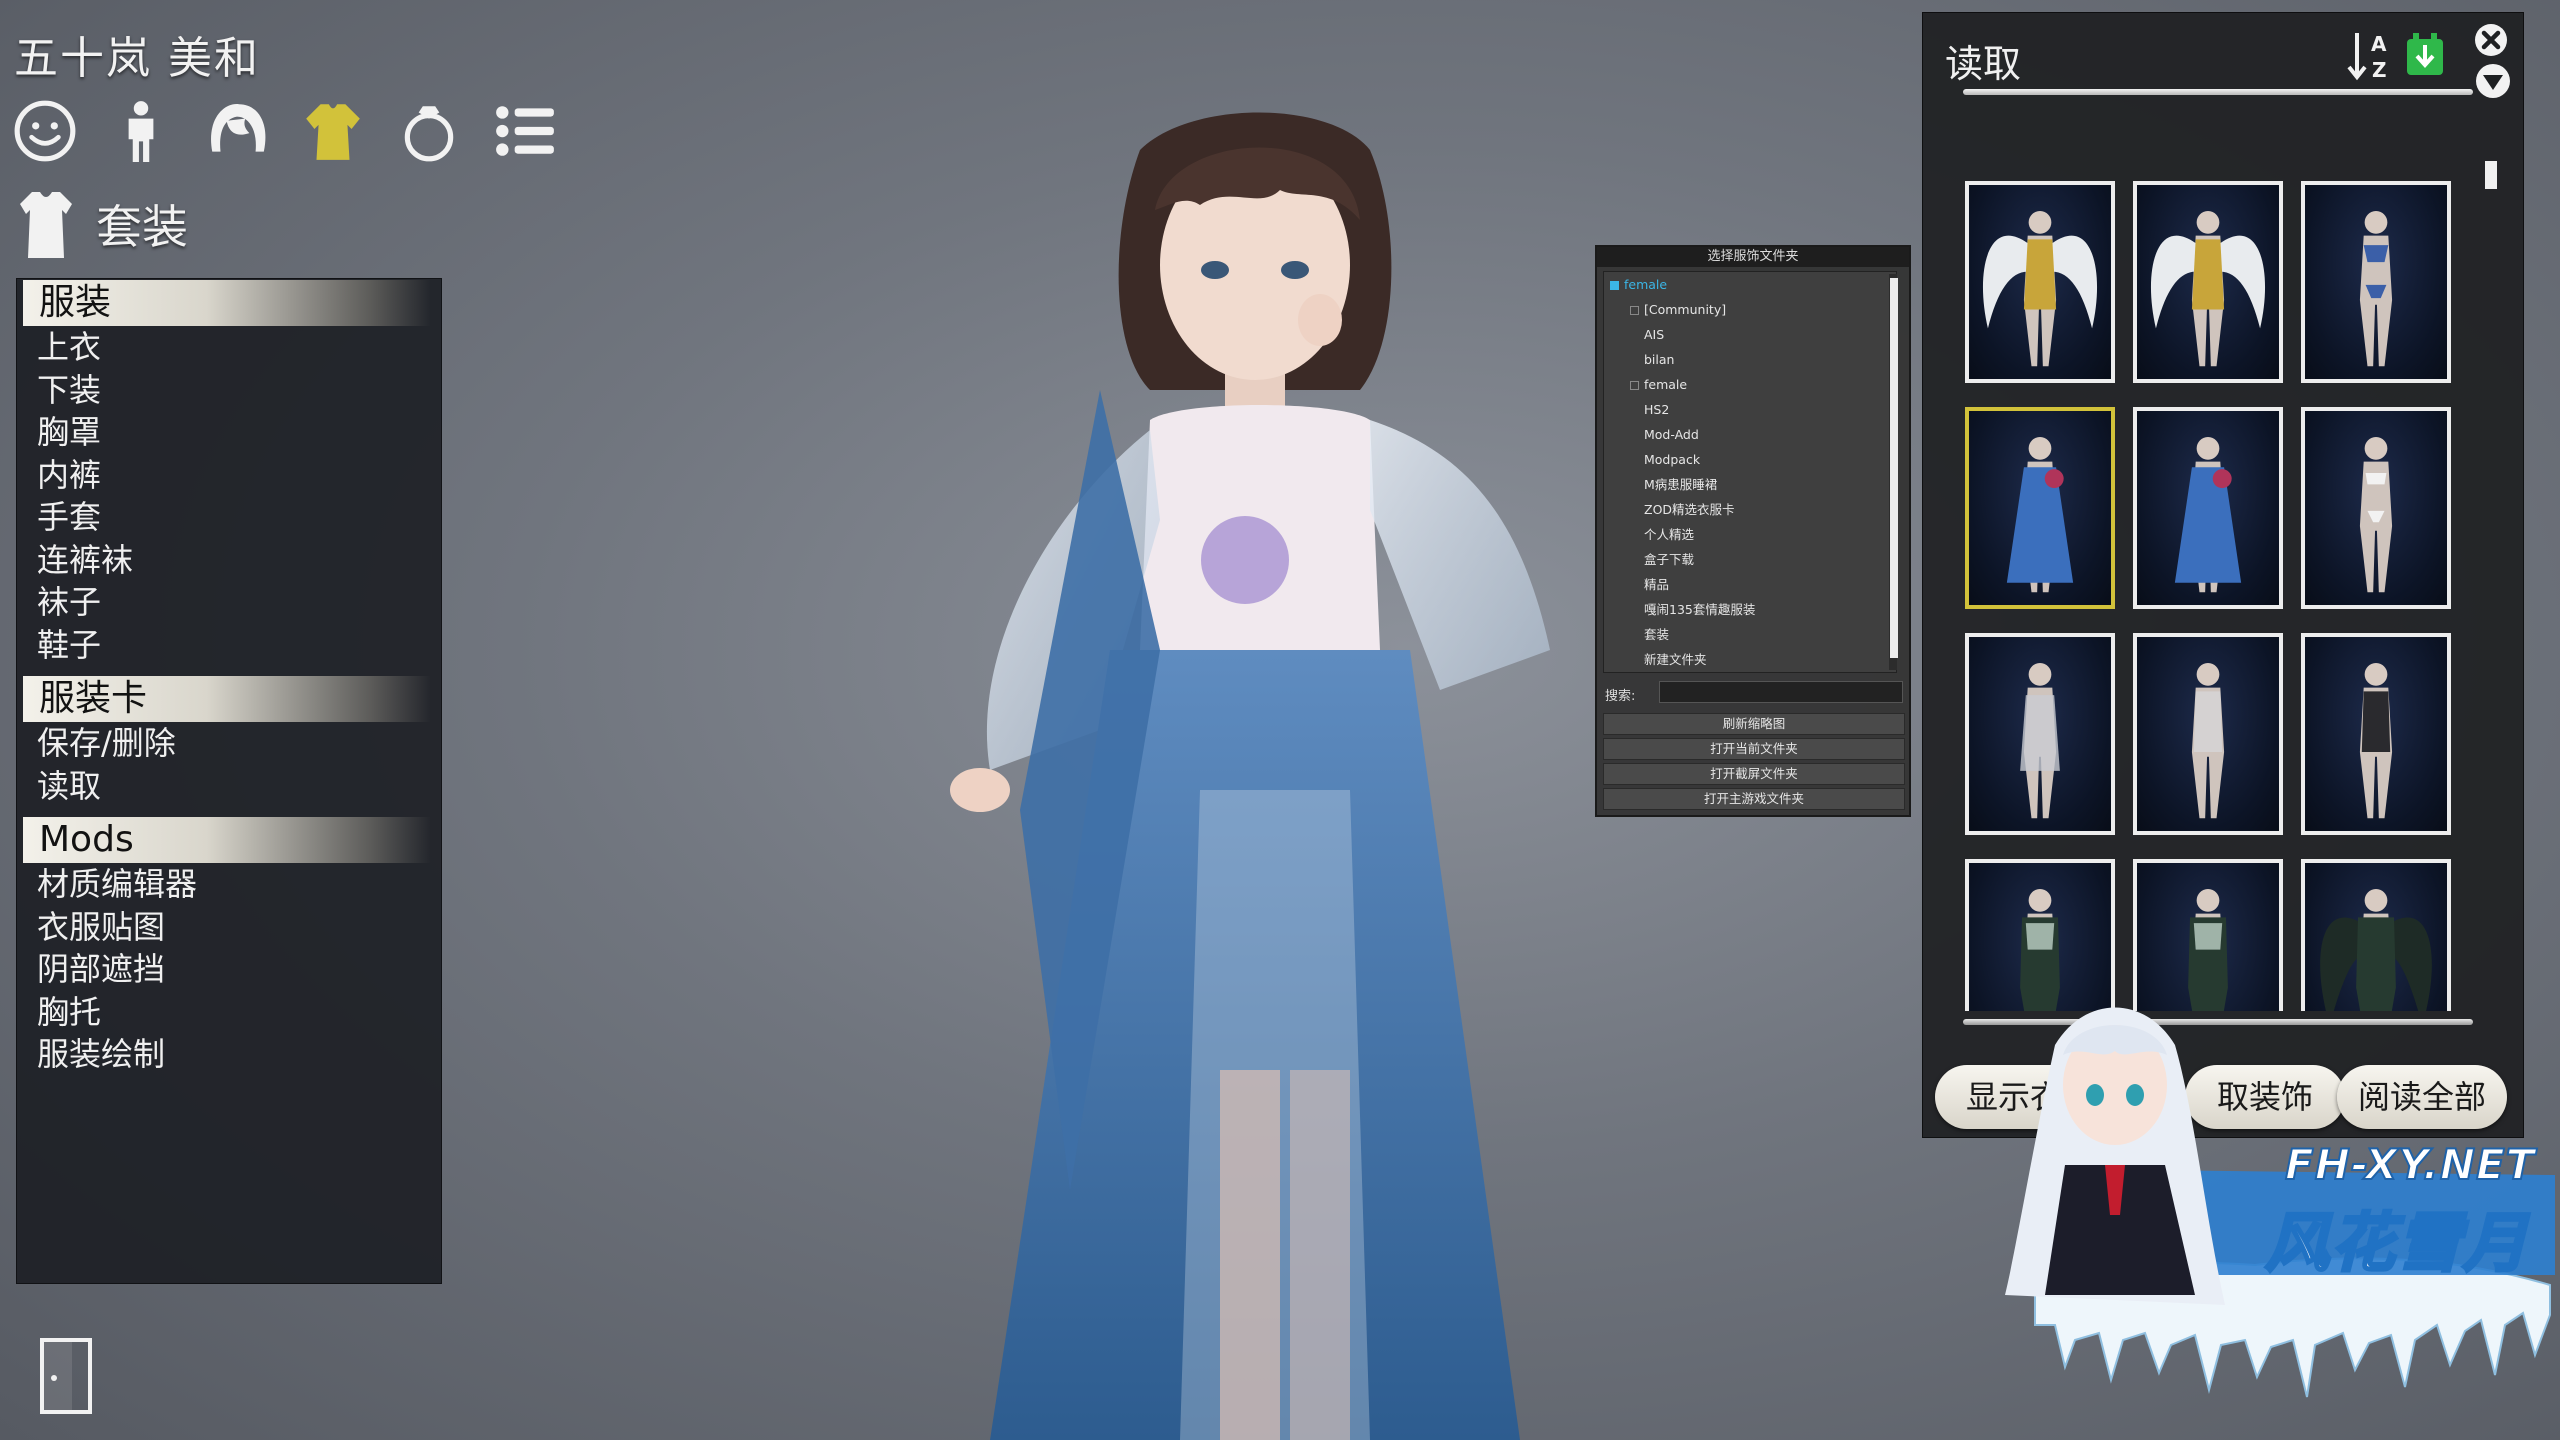  What do you see at coordinates (229, 927) in the screenshot?
I see `menu-item-clothes-texture: 衣服贴图` at bounding box center [229, 927].